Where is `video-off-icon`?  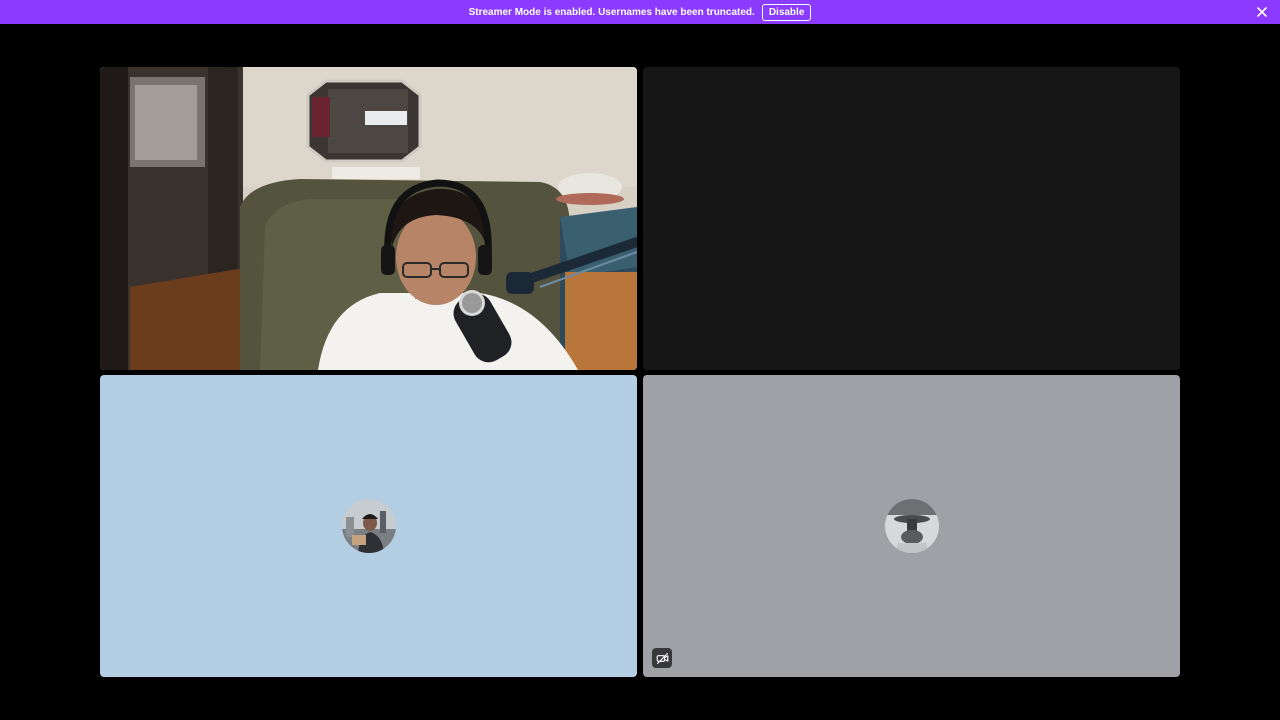 video-off-icon is located at coordinates (662, 658).